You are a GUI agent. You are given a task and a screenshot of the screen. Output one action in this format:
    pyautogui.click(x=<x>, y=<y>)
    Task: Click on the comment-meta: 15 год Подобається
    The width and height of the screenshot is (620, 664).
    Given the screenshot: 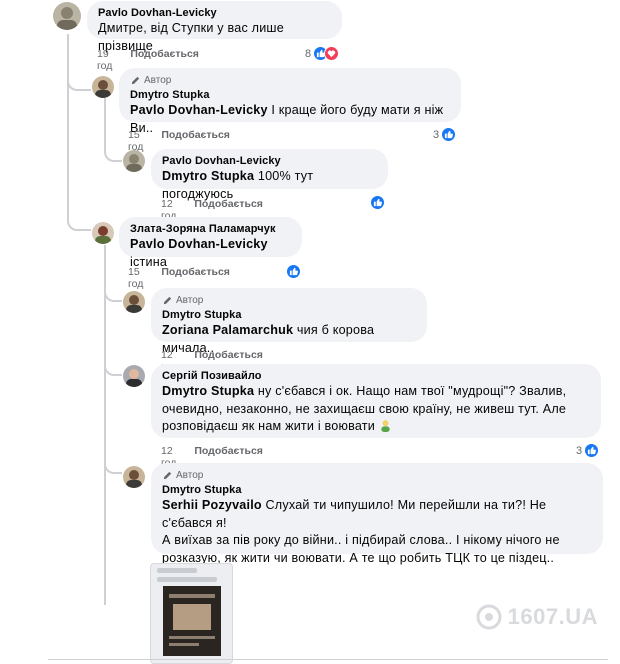 What is the action you would take?
    pyautogui.click(x=179, y=278)
    